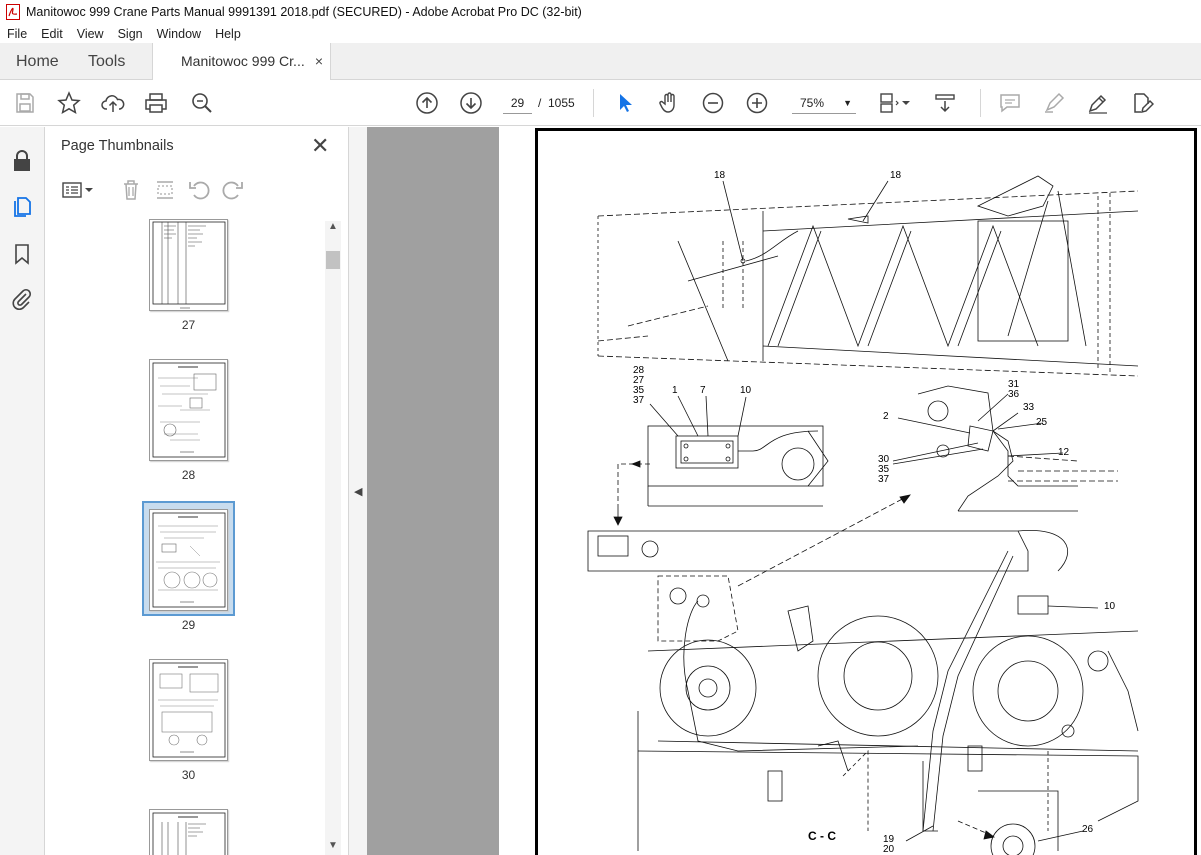 This screenshot has height=855, width=1201. What do you see at coordinates (17, 34) in the screenshot?
I see `menu-file: File` at bounding box center [17, 34].